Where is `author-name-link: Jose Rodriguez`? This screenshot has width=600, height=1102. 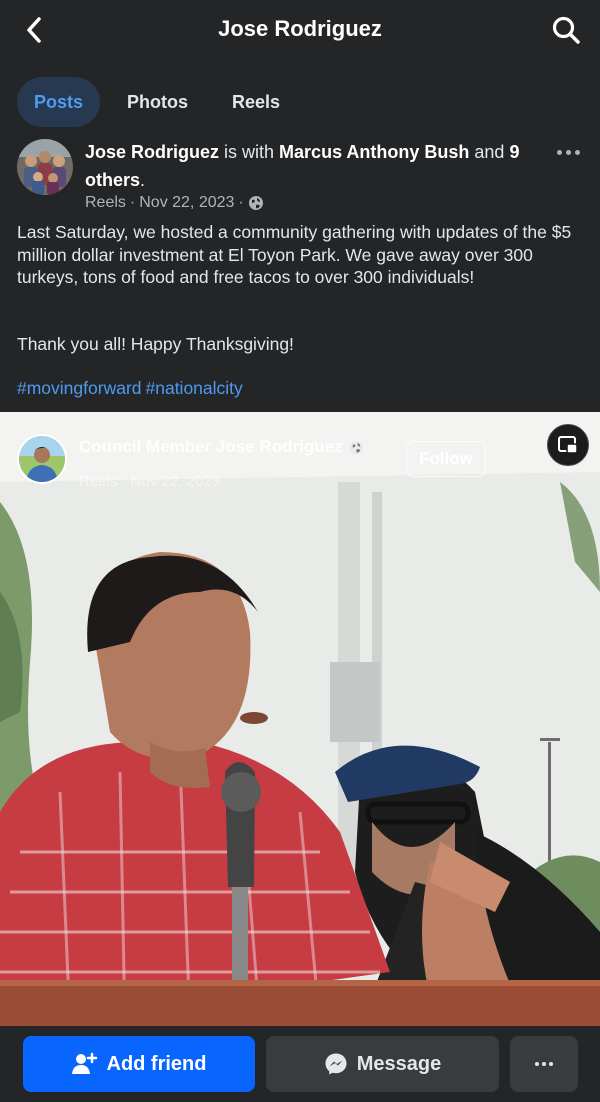 author-name-link: Jose Rodriguez is located at coordinates (152, 152).